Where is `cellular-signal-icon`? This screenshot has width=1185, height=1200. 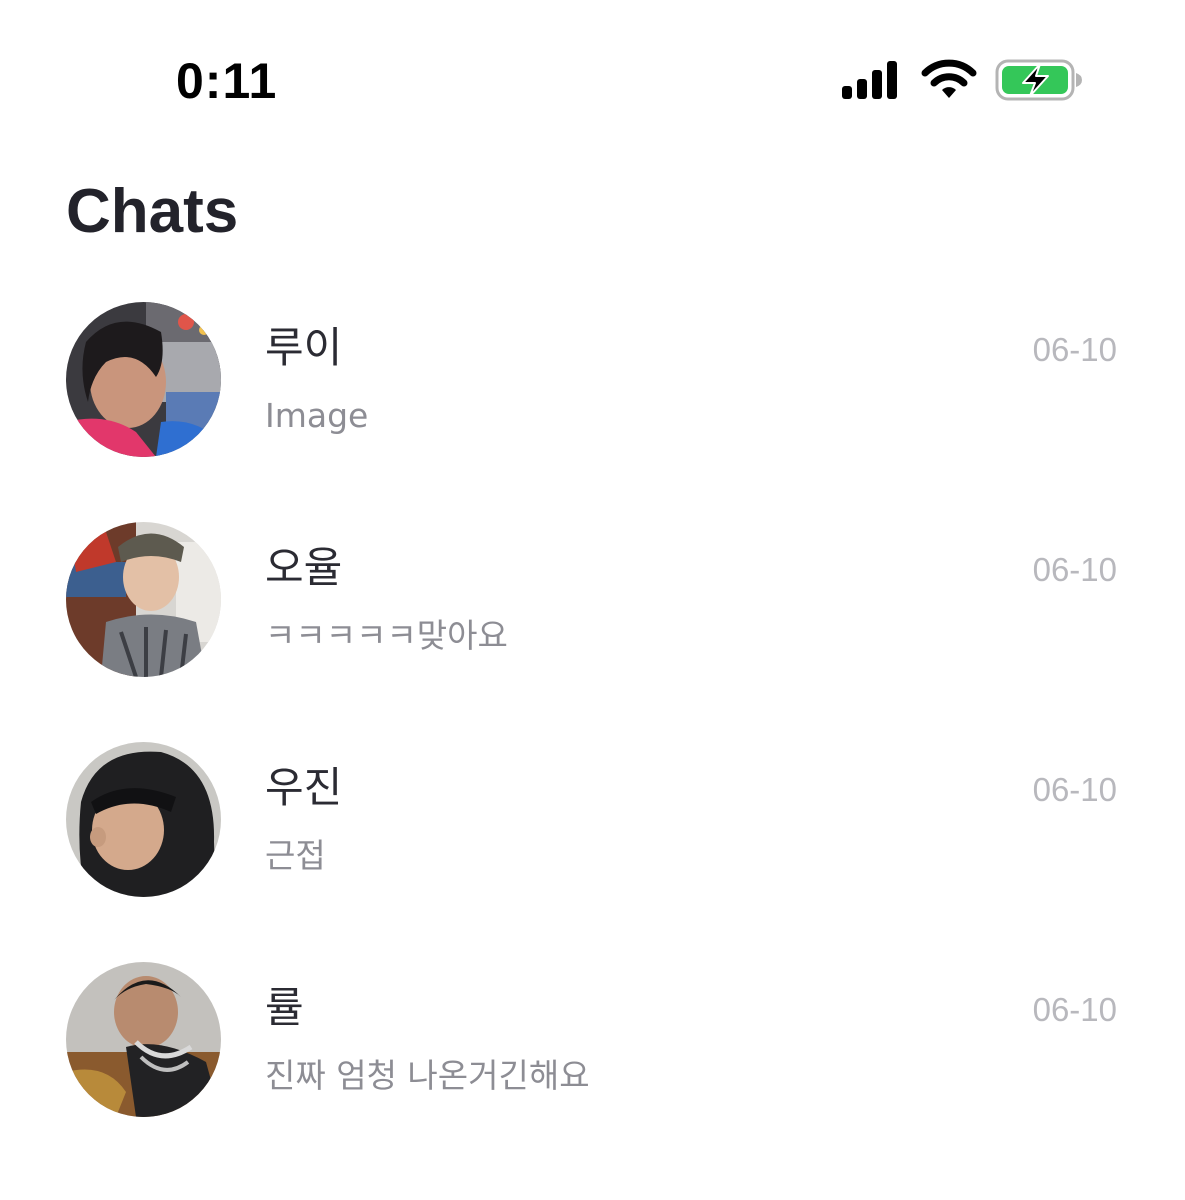
cellular-signal-icon is located at coordinates (869, 80).